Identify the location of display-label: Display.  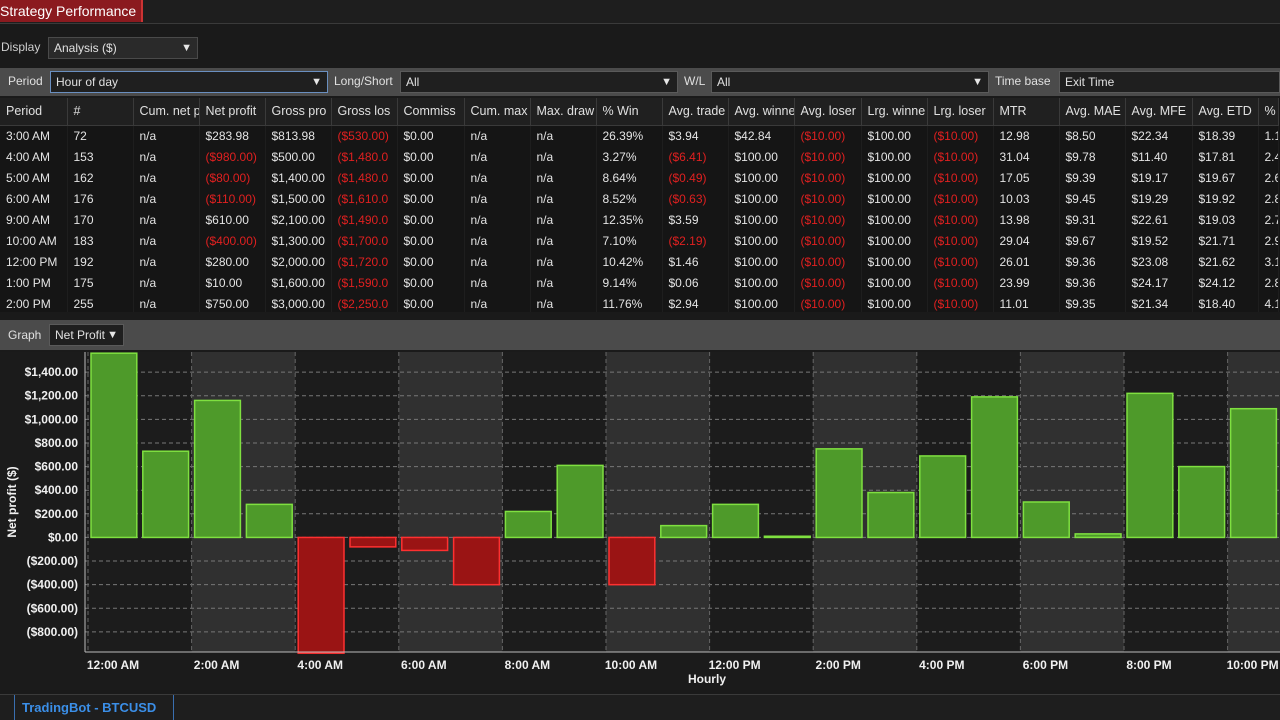
(21, 47).